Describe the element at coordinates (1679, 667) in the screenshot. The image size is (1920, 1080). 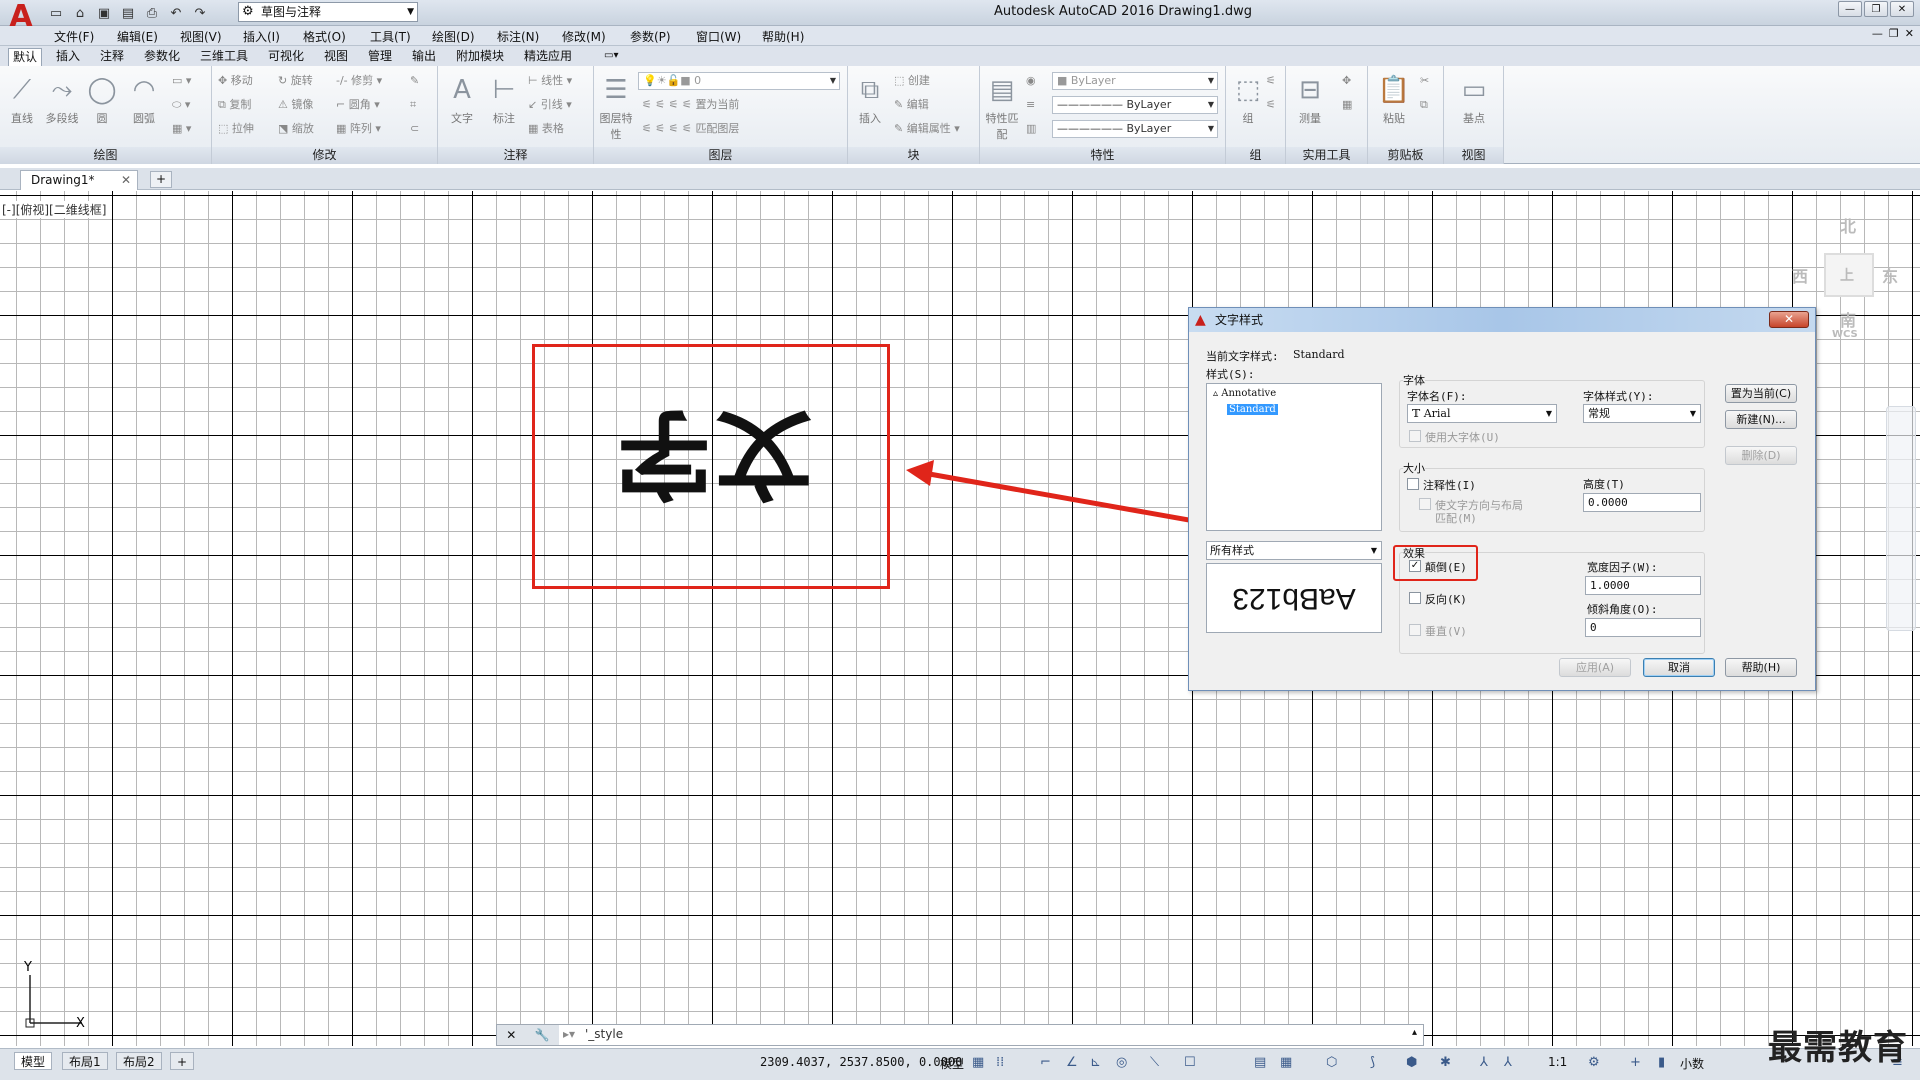
I see `cancel-button: 取消` at that location.